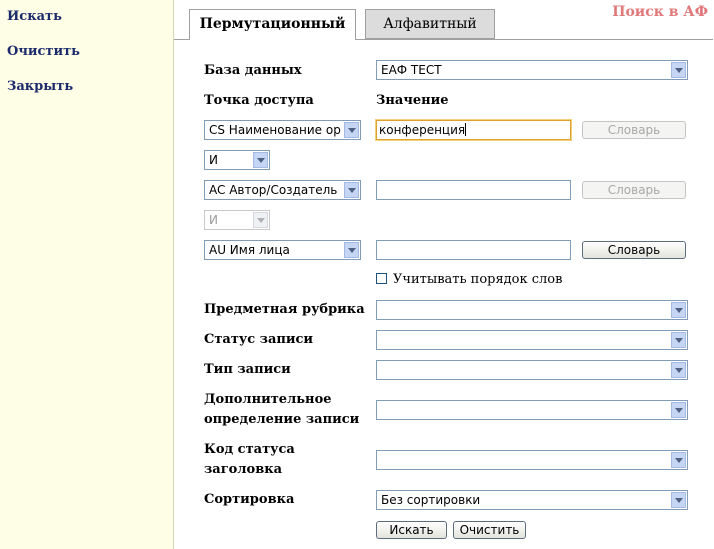 The image size is (714, 549). What do you see at coordinates (259, 100) in the screenshot?
I see `access-point-header: Точка доступа` at bounding box center [259, 100].